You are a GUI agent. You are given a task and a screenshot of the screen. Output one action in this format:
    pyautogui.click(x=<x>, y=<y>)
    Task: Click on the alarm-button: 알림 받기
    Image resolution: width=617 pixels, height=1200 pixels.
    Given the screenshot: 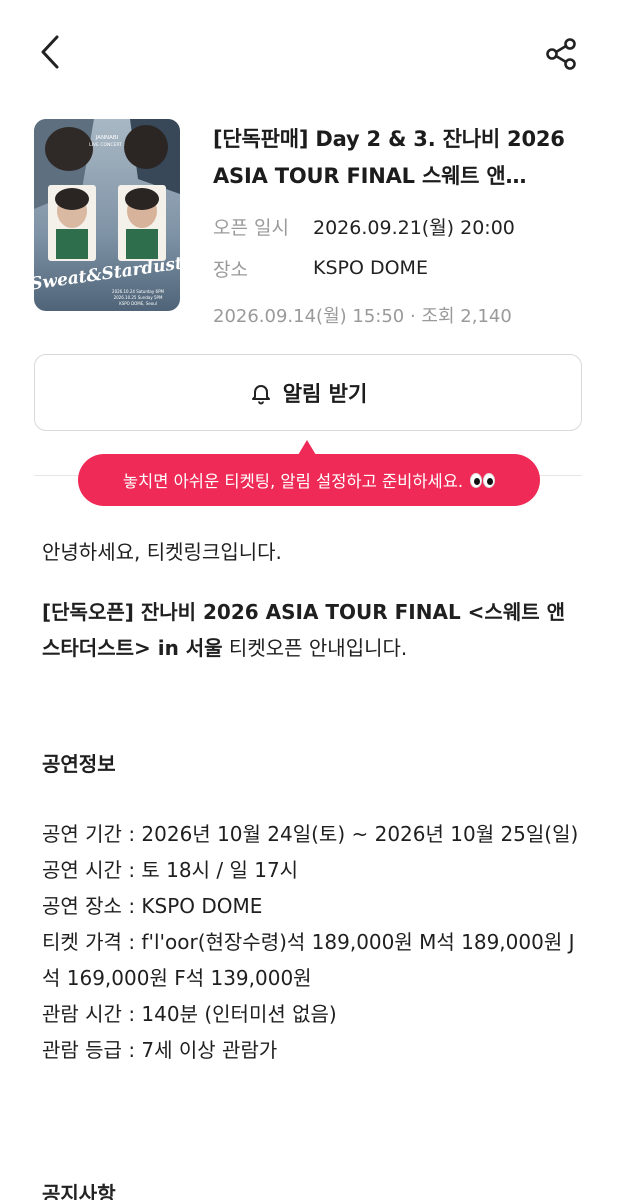 What is the action you would take?
    pyautogui.click(x=308, y=392)
    